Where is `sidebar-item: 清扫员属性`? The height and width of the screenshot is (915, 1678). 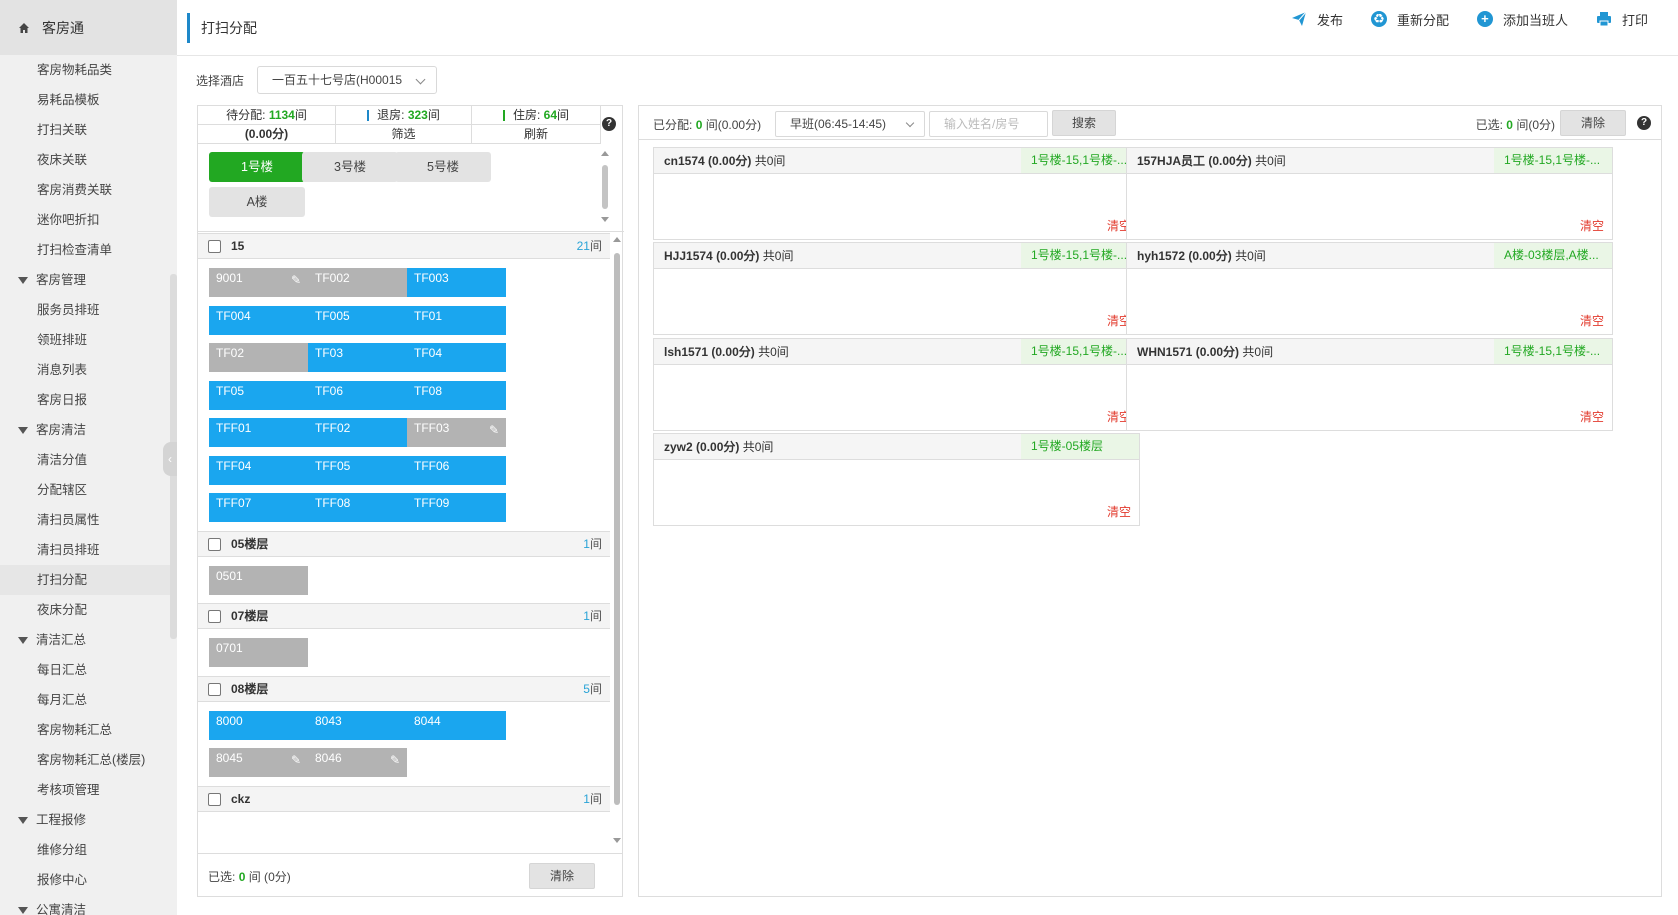
sidebar-item: 清扫员属性 is located at coordinates (88, 520).